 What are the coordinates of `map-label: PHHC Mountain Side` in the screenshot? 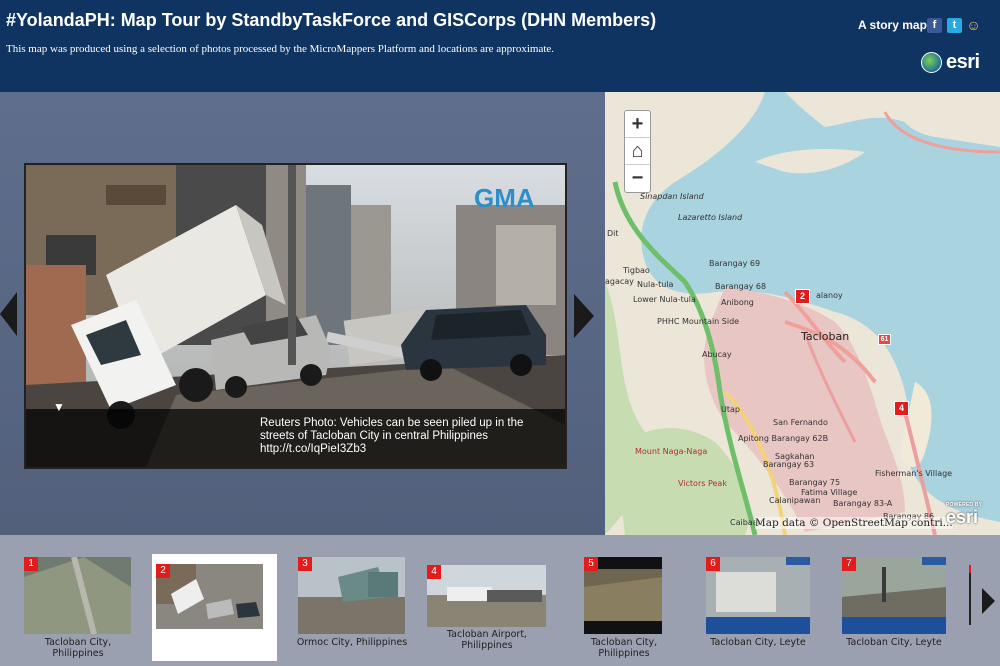 It's located at (698, 321).